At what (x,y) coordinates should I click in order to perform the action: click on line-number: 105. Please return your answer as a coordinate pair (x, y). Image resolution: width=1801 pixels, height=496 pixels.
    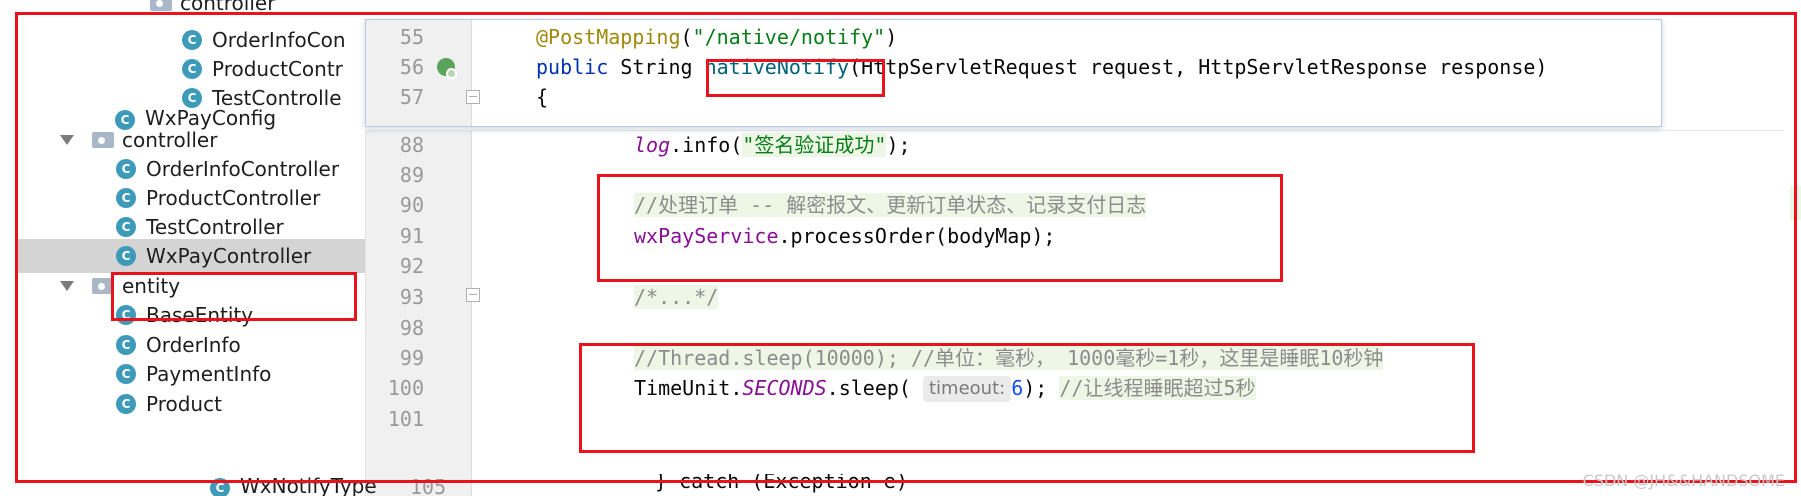
    Looking at the image, I should click on (428, 485).